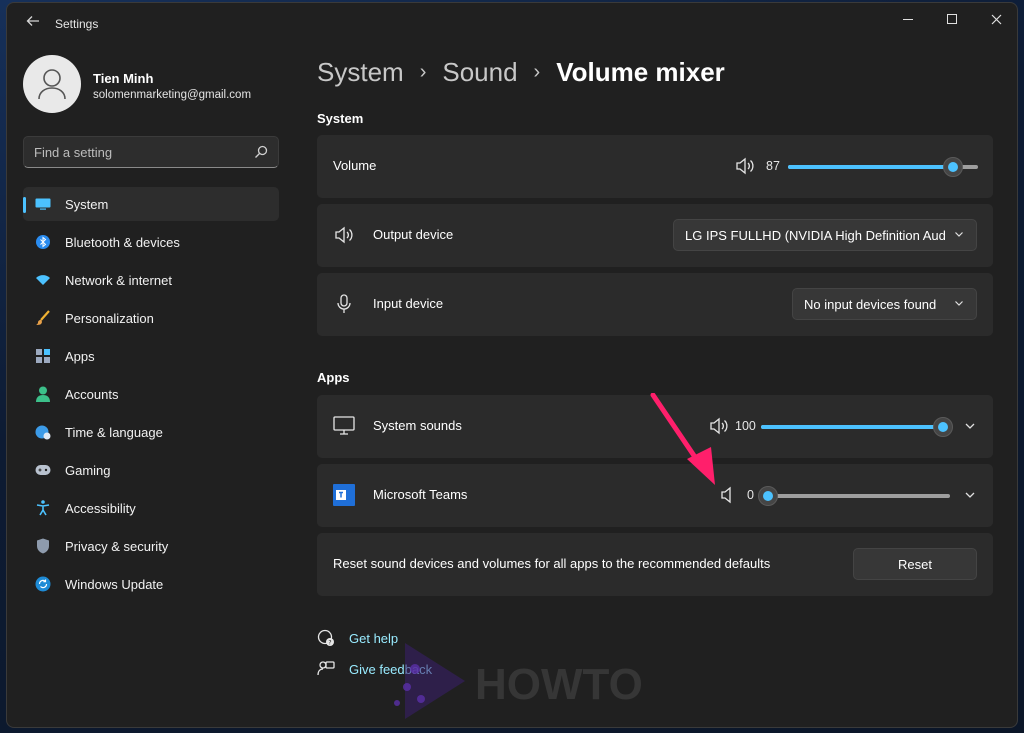  Describe the element at coordinates (33, 24) in the screenshot. I see `back-arrow-icon` at that location.